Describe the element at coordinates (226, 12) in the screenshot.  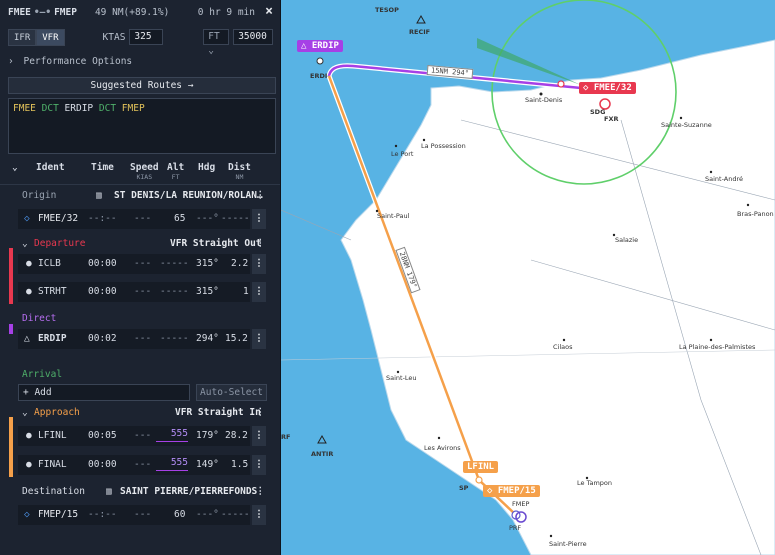
I see `route-time: 0 hr 9 min` at that location.